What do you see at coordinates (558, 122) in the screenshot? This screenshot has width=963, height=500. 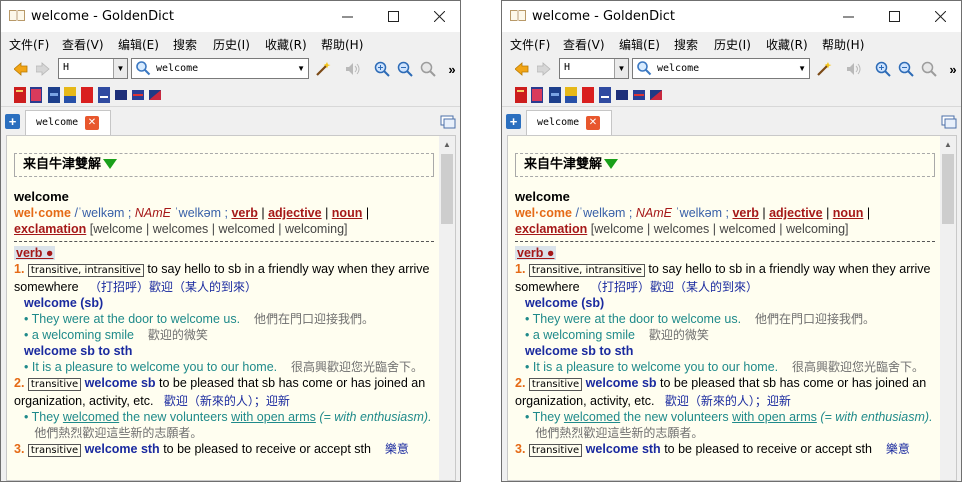 I see `tab-label: welcome` at bounding box center [558, 122].